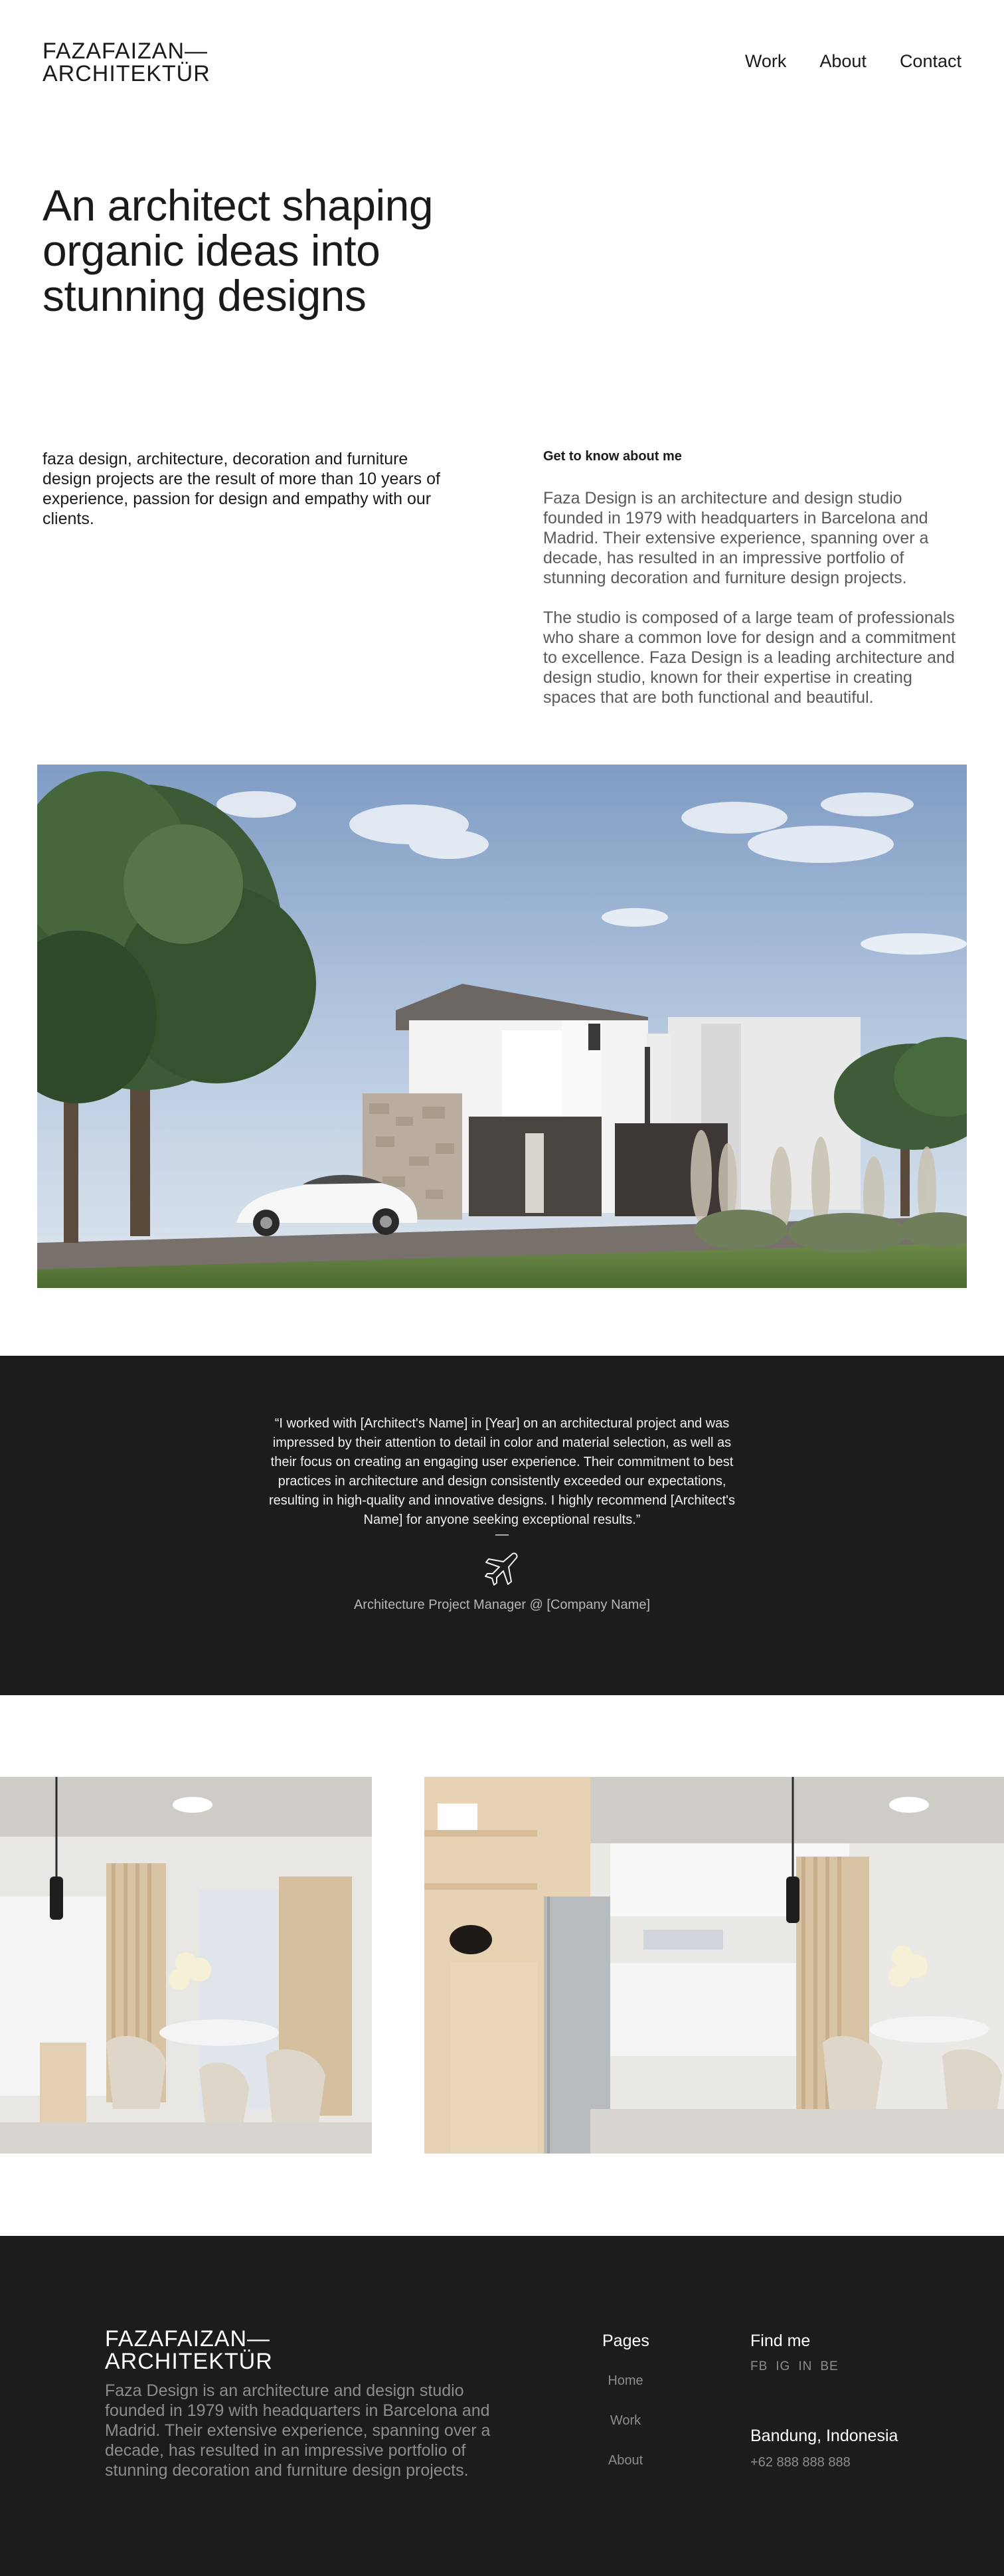 Image resolution: width=1004 pixels, height=2576 pixels. What do you see at coordinates (625, 2341) in the screenshot?
I see `footer-pages-heading: Pages` at bounding box center [625, 2341].